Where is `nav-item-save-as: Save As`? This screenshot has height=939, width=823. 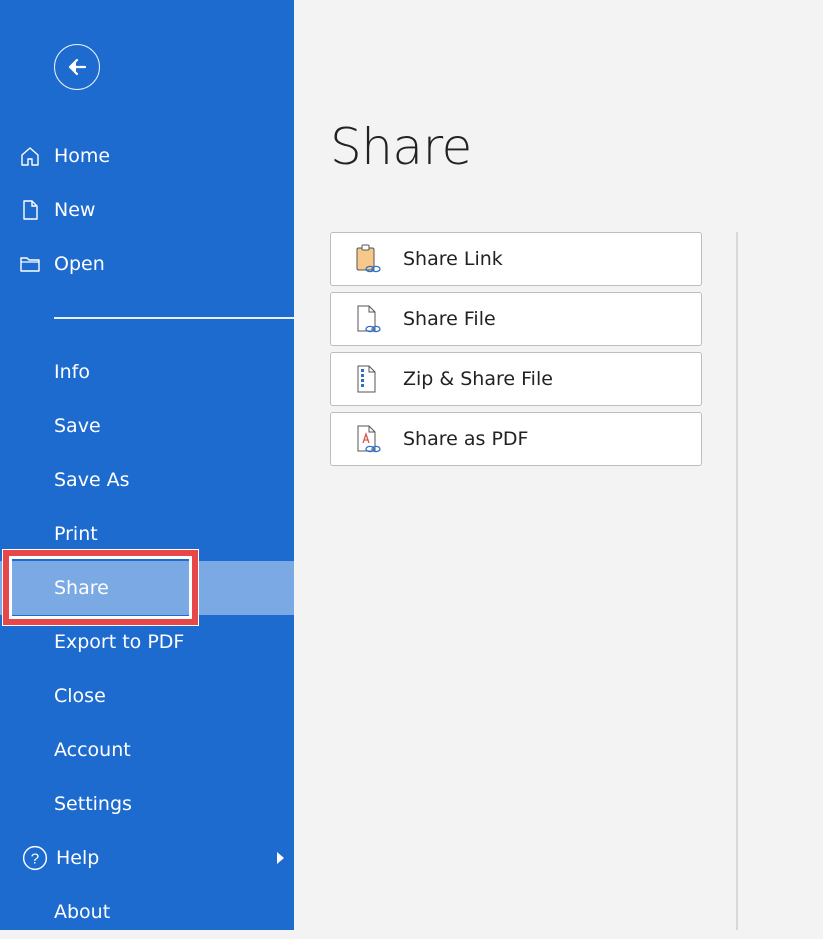 nav-item-save-as: Save As is located at coordinates (147, 480).